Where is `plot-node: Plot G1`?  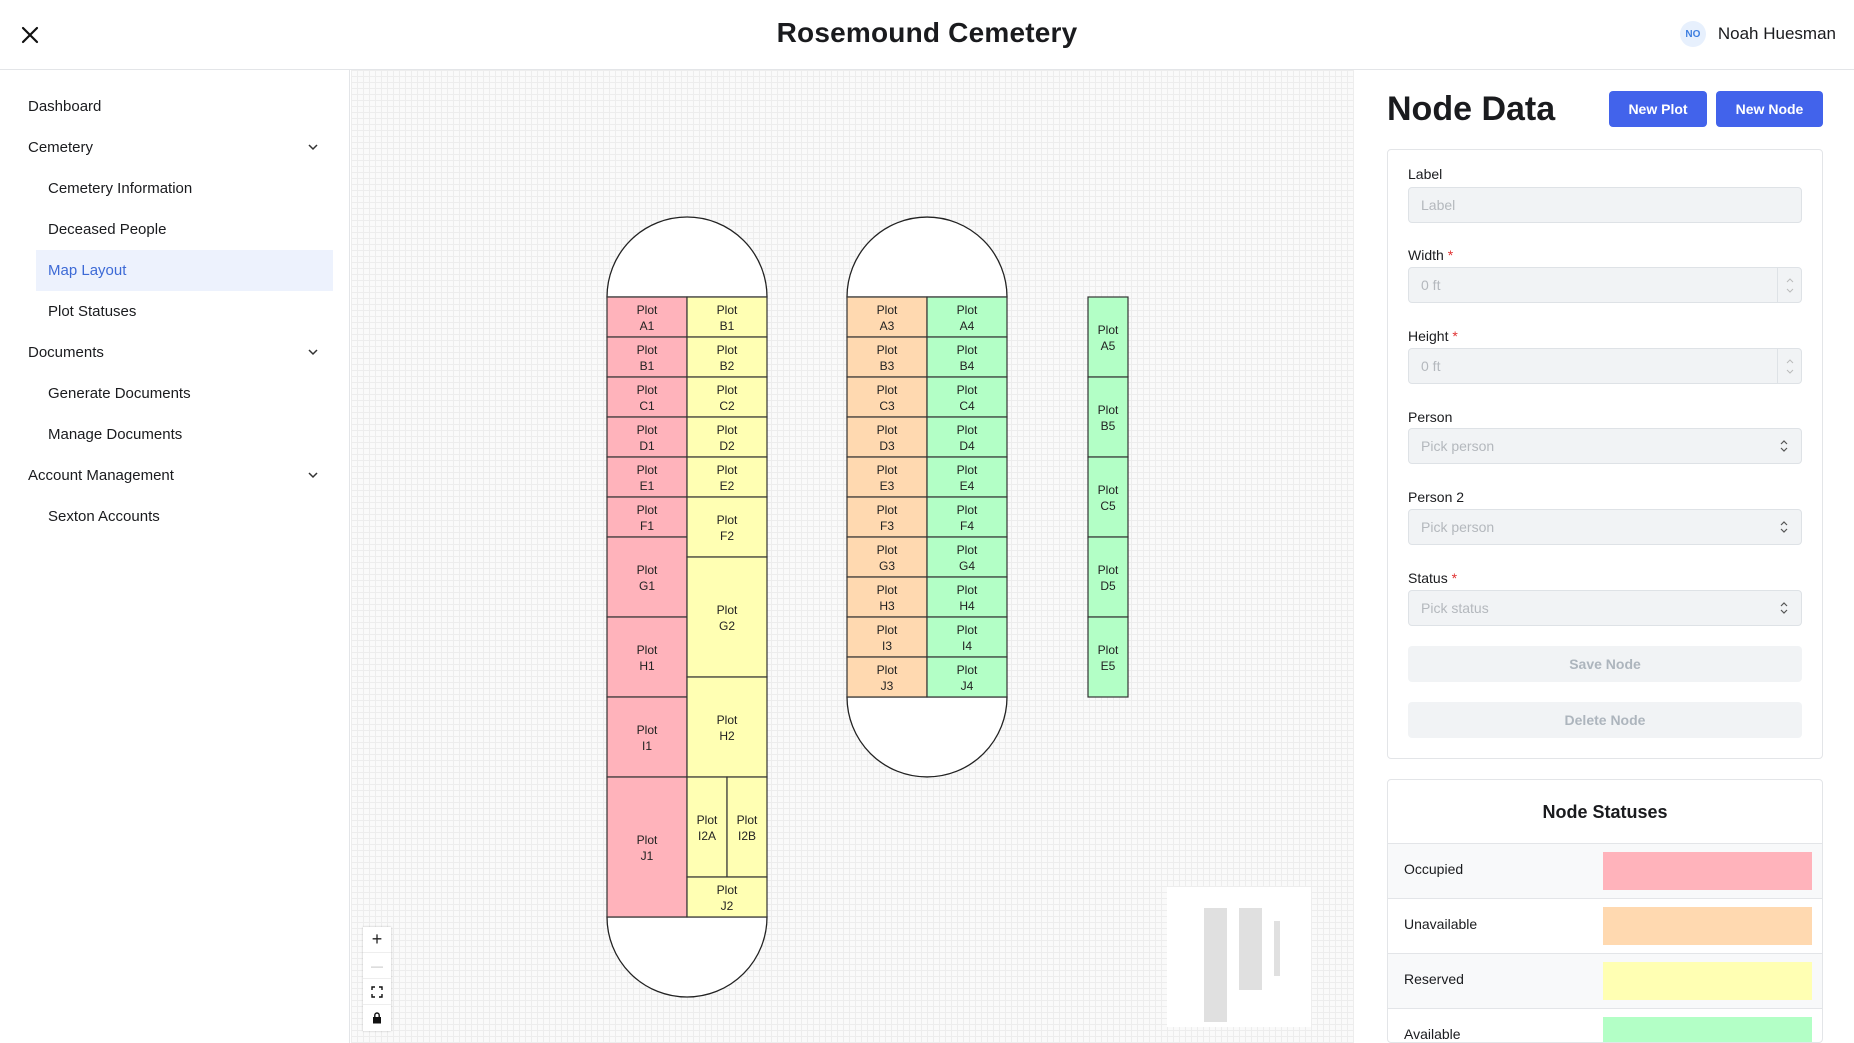
plot-node: Plot G1 is located at coordinates (647, 577).